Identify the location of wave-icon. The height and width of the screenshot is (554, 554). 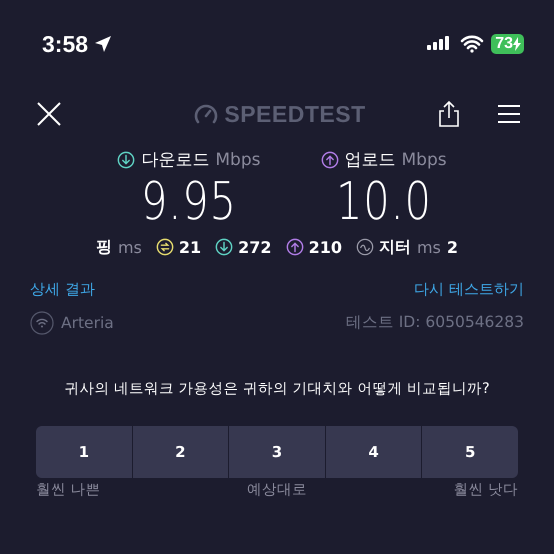
(365, 247).